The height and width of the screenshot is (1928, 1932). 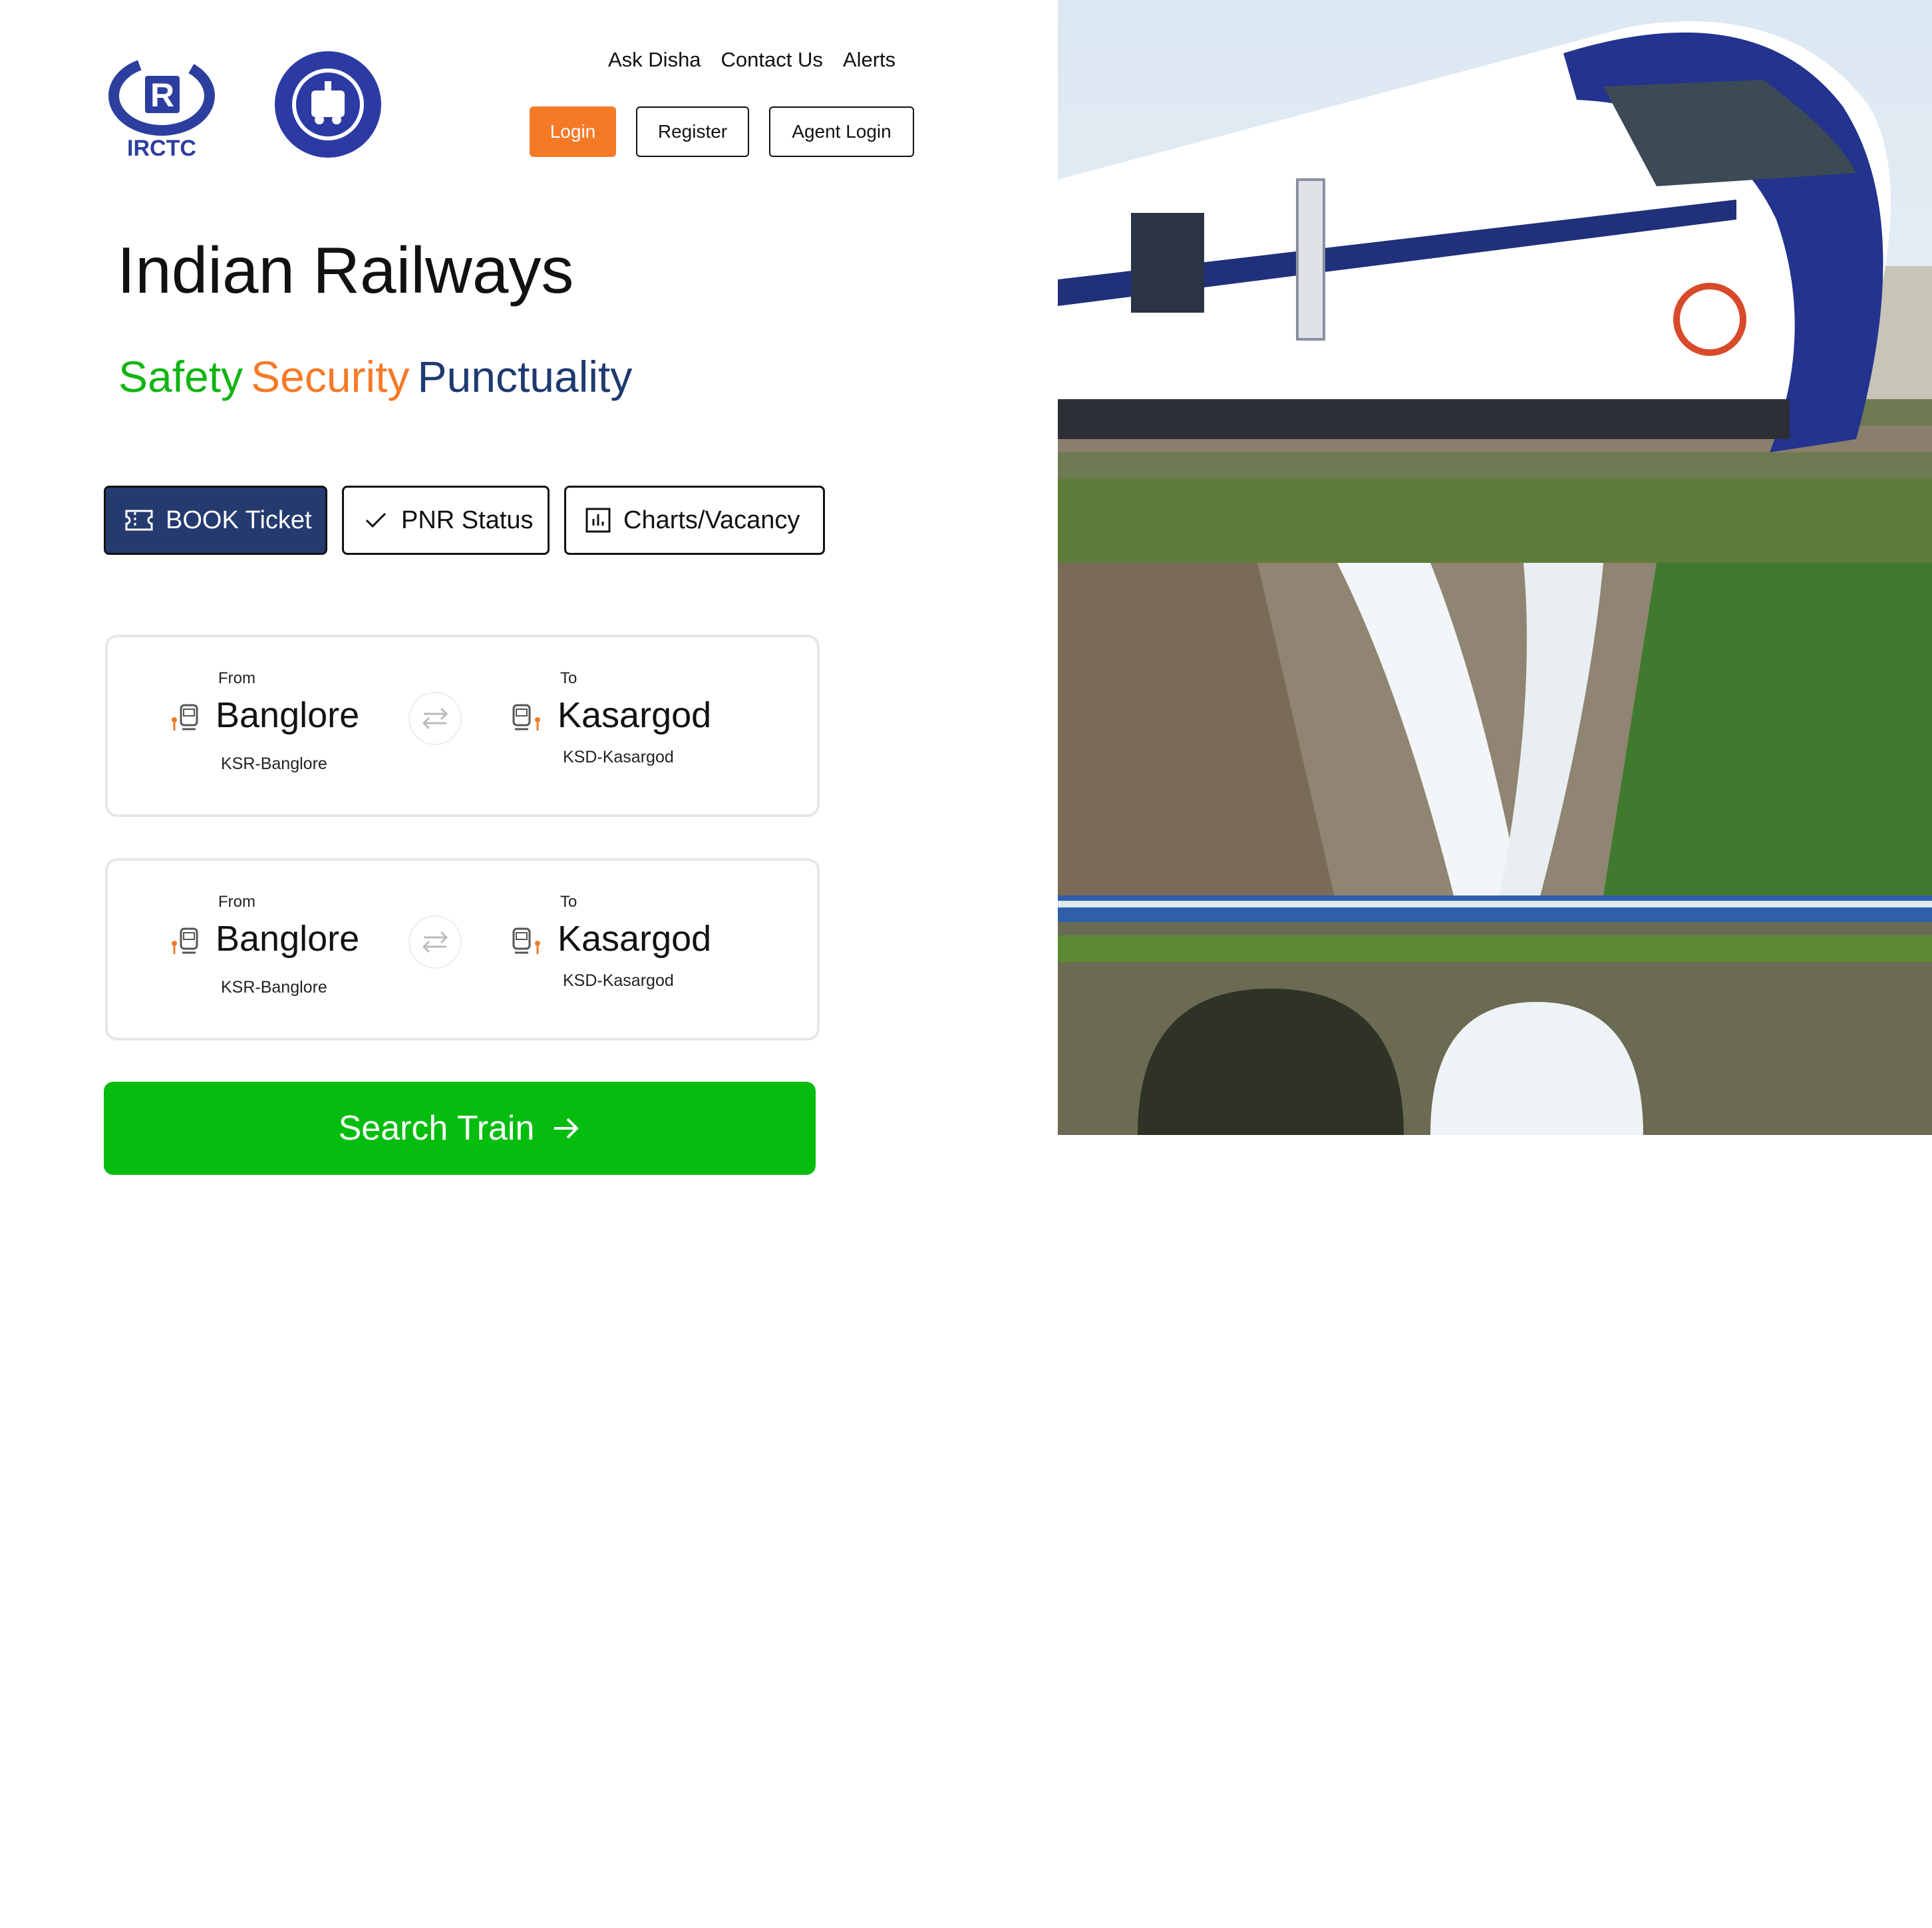 I want to click on search-train-button: Search Train, so click(x=460, y=1128).